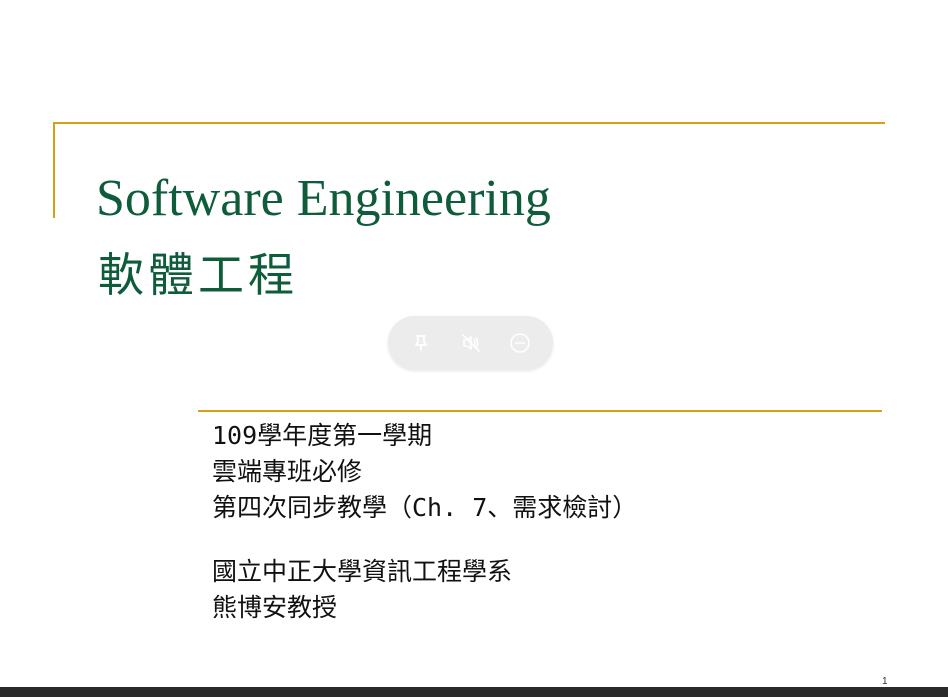  What do you see at coordinates (275, 607) in the screenshot?
I see `author-name: 熊博安教授` at bounding box center [275, 607].